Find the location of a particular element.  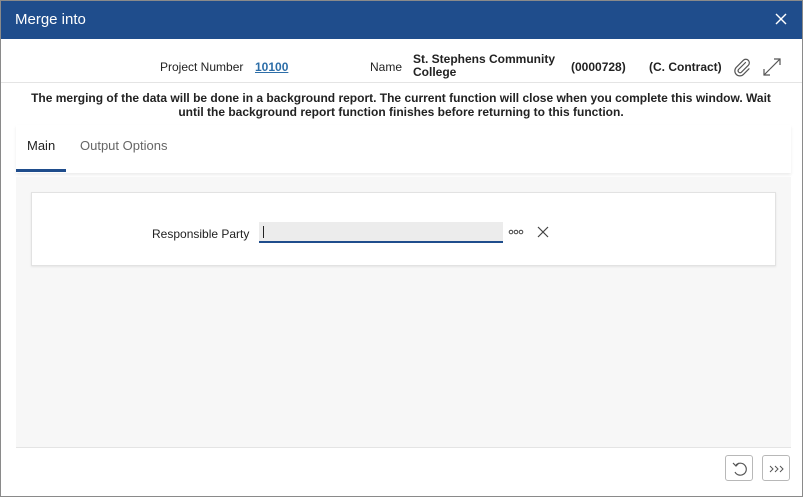

code-value: (0000728) is located at coordinates (598, 67).